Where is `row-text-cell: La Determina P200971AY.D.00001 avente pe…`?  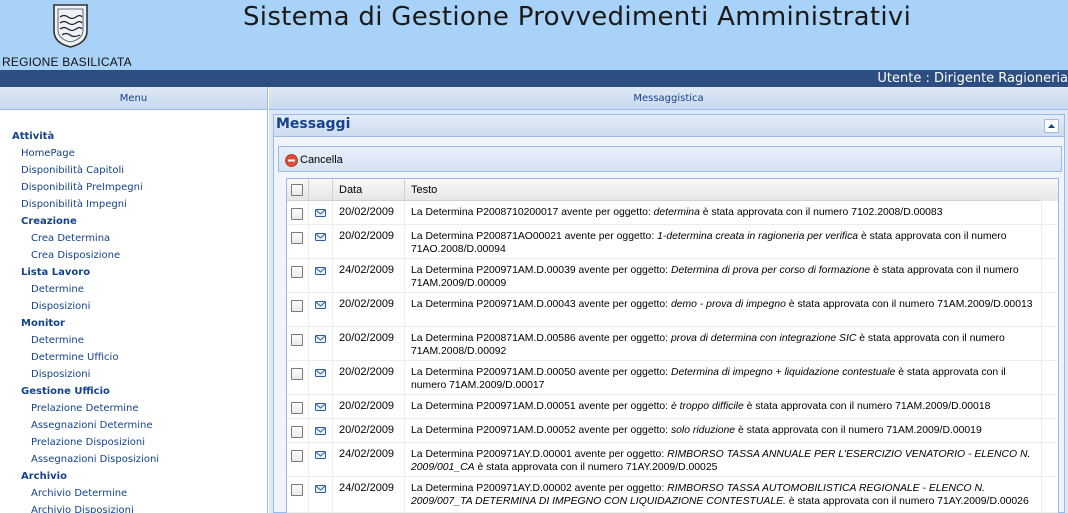 row-text-cell: La Determina P200971AY.D.00001 avente pe… is located at coordinates (723, 459).